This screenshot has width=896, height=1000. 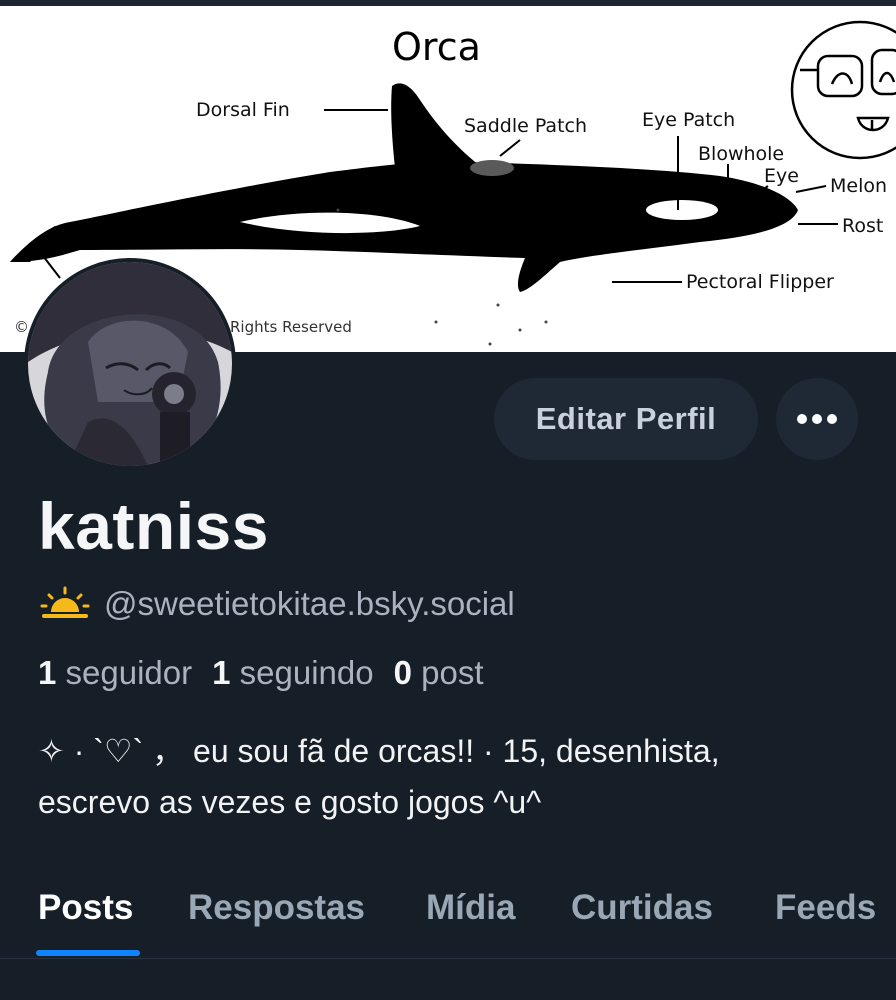 What do you see at coordinates (291, 327) in the screenshot?
I see `label-copyright: Rights Reserved` at bounding box center [291, 327].